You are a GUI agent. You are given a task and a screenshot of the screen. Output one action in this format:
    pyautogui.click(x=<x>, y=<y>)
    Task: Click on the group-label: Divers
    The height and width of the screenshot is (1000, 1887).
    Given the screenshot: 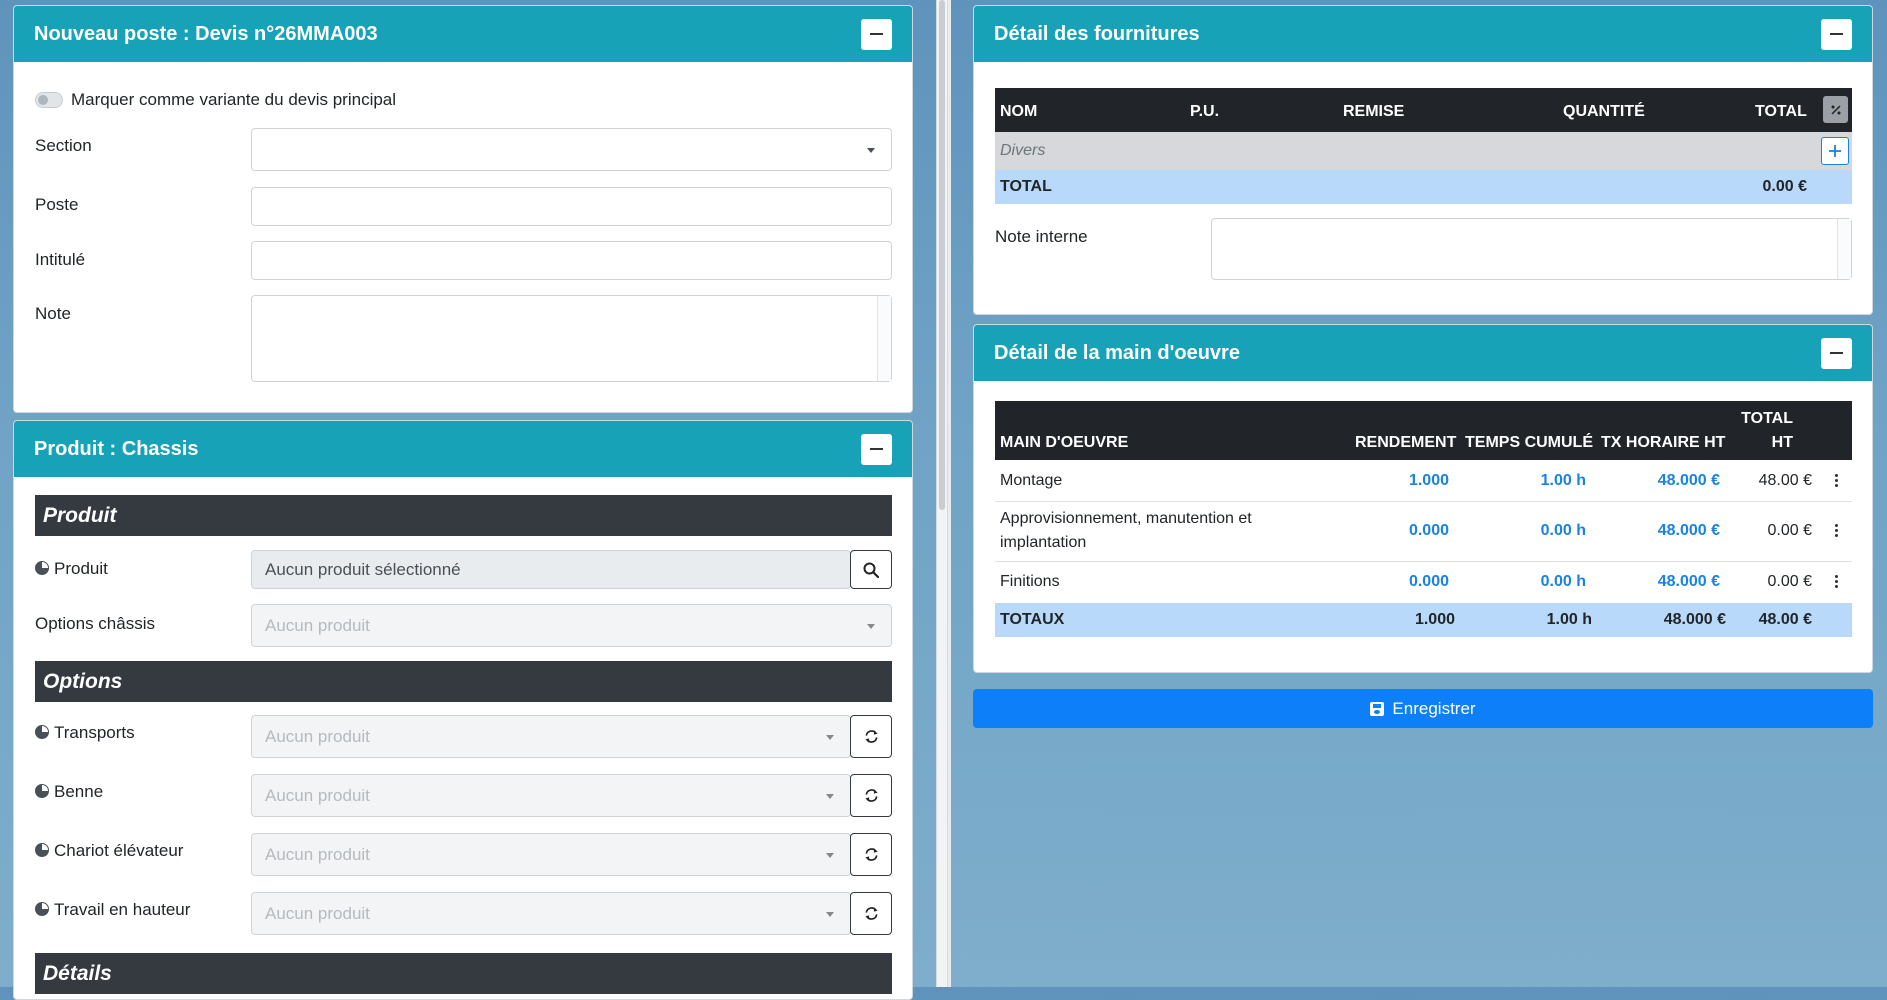 What is the action you would take?
    pyautogui.click(x=1023, y=150)
    